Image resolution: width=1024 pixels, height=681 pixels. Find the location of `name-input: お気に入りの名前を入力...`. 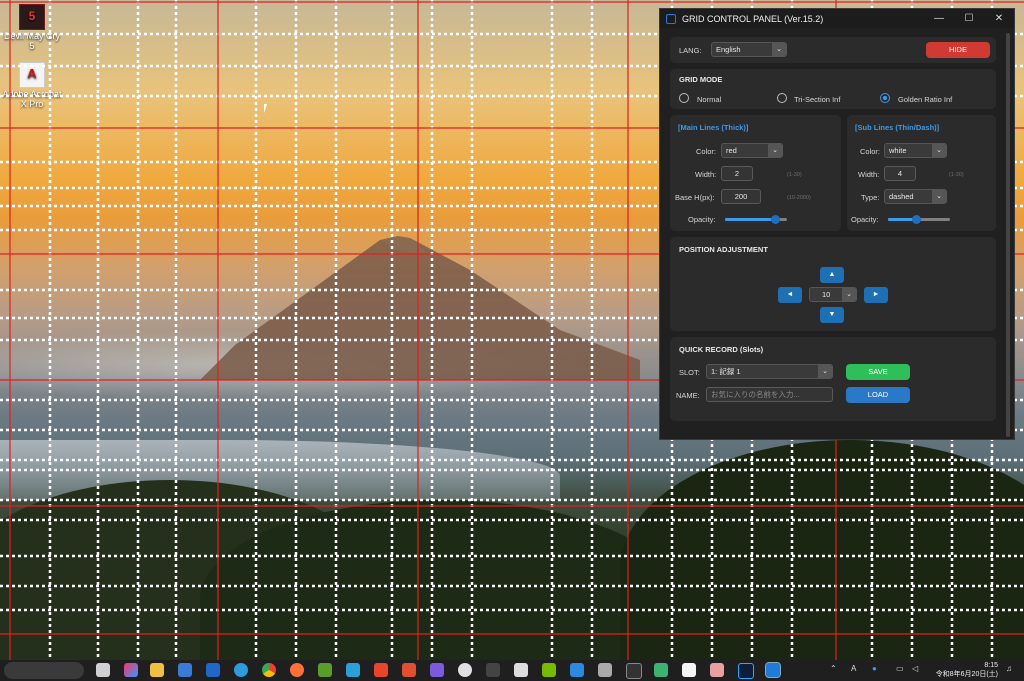

name-input: お気に入りの名前を入力... is located at coordinates (769, 394).